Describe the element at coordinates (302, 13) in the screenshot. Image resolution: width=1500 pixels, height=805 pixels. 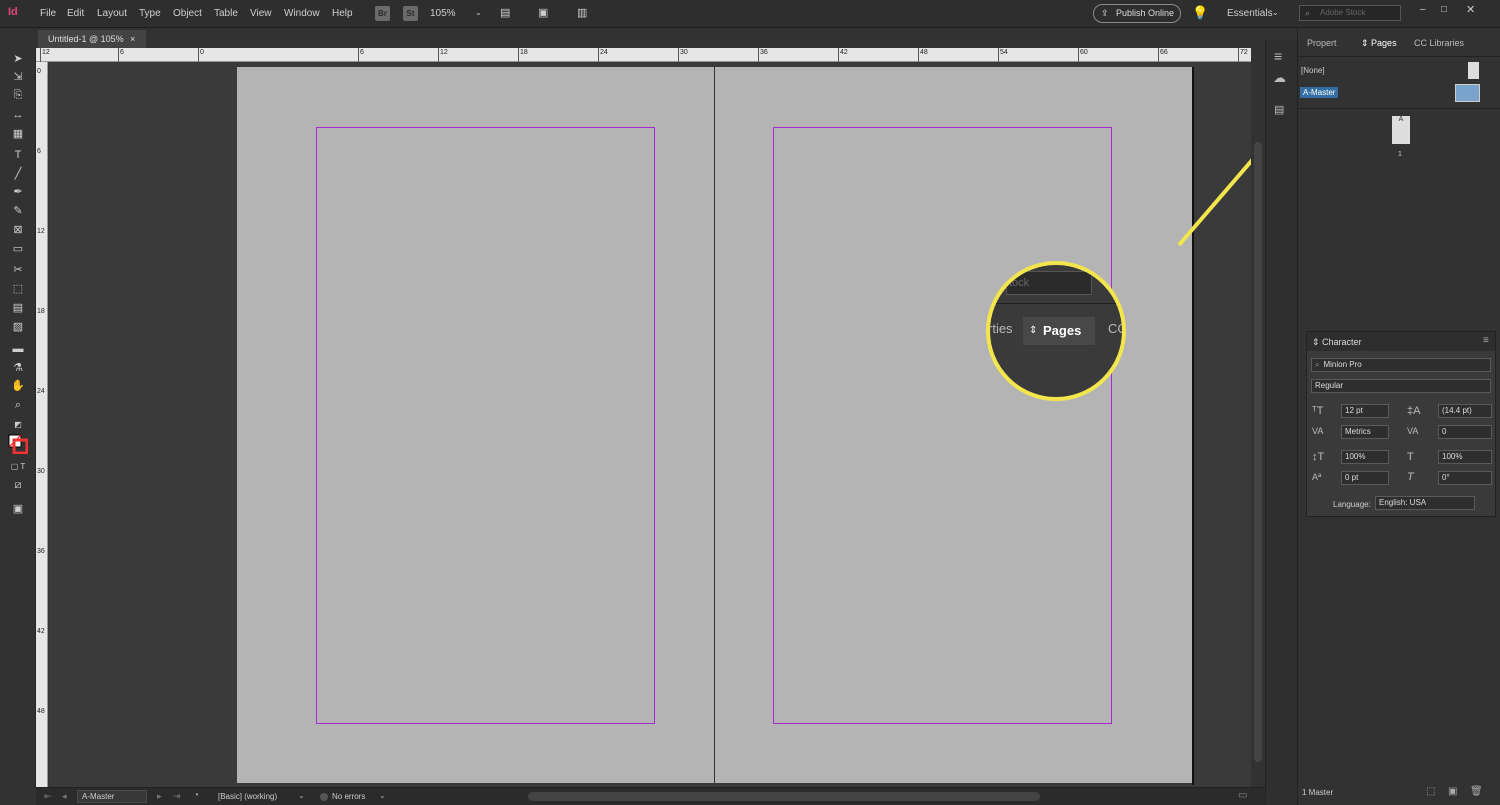
I see `menu-window: Window` at that location.